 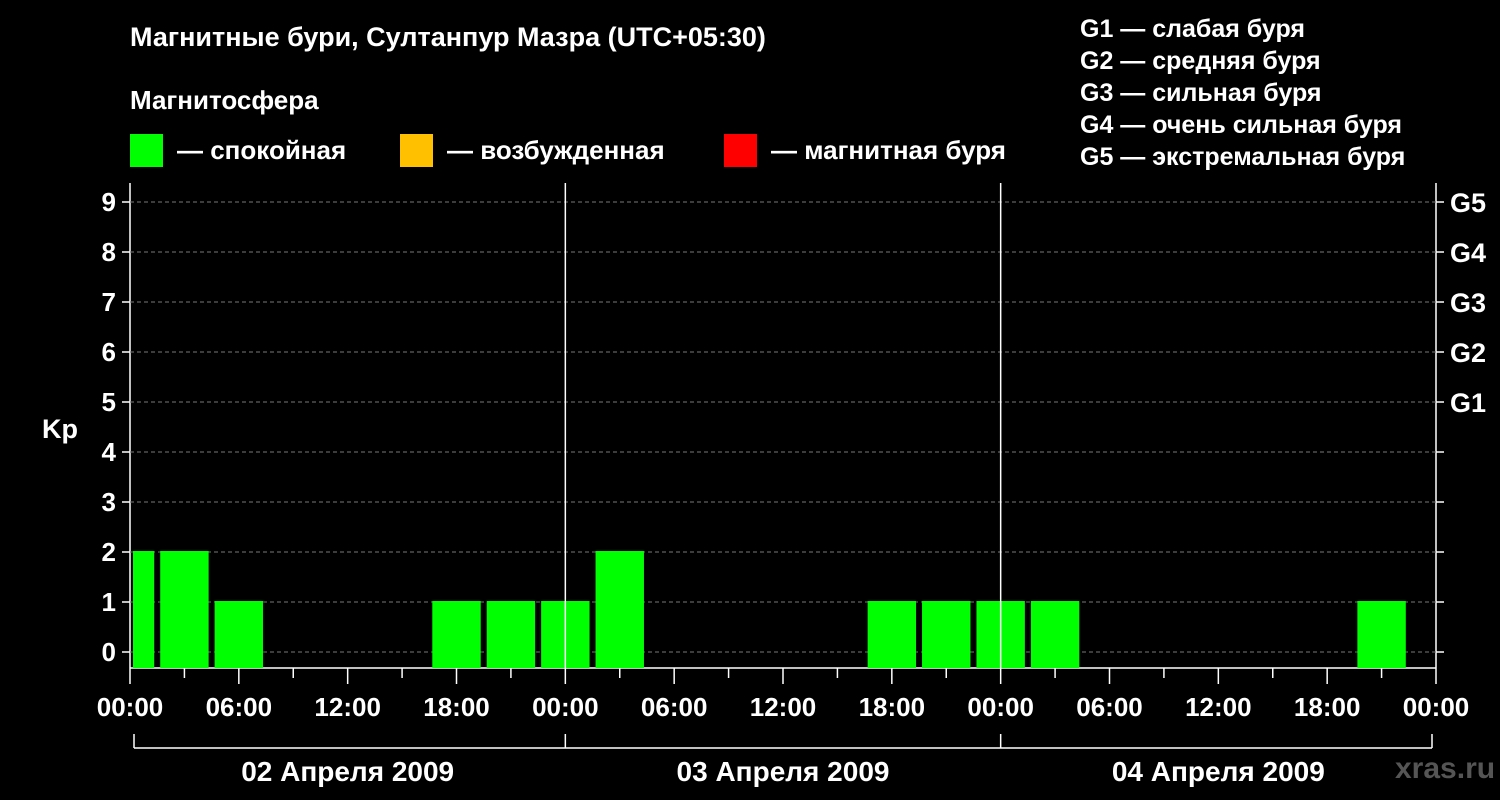 I want to click on x-tick-label-7: 18:00, so click(x=892, y=707).